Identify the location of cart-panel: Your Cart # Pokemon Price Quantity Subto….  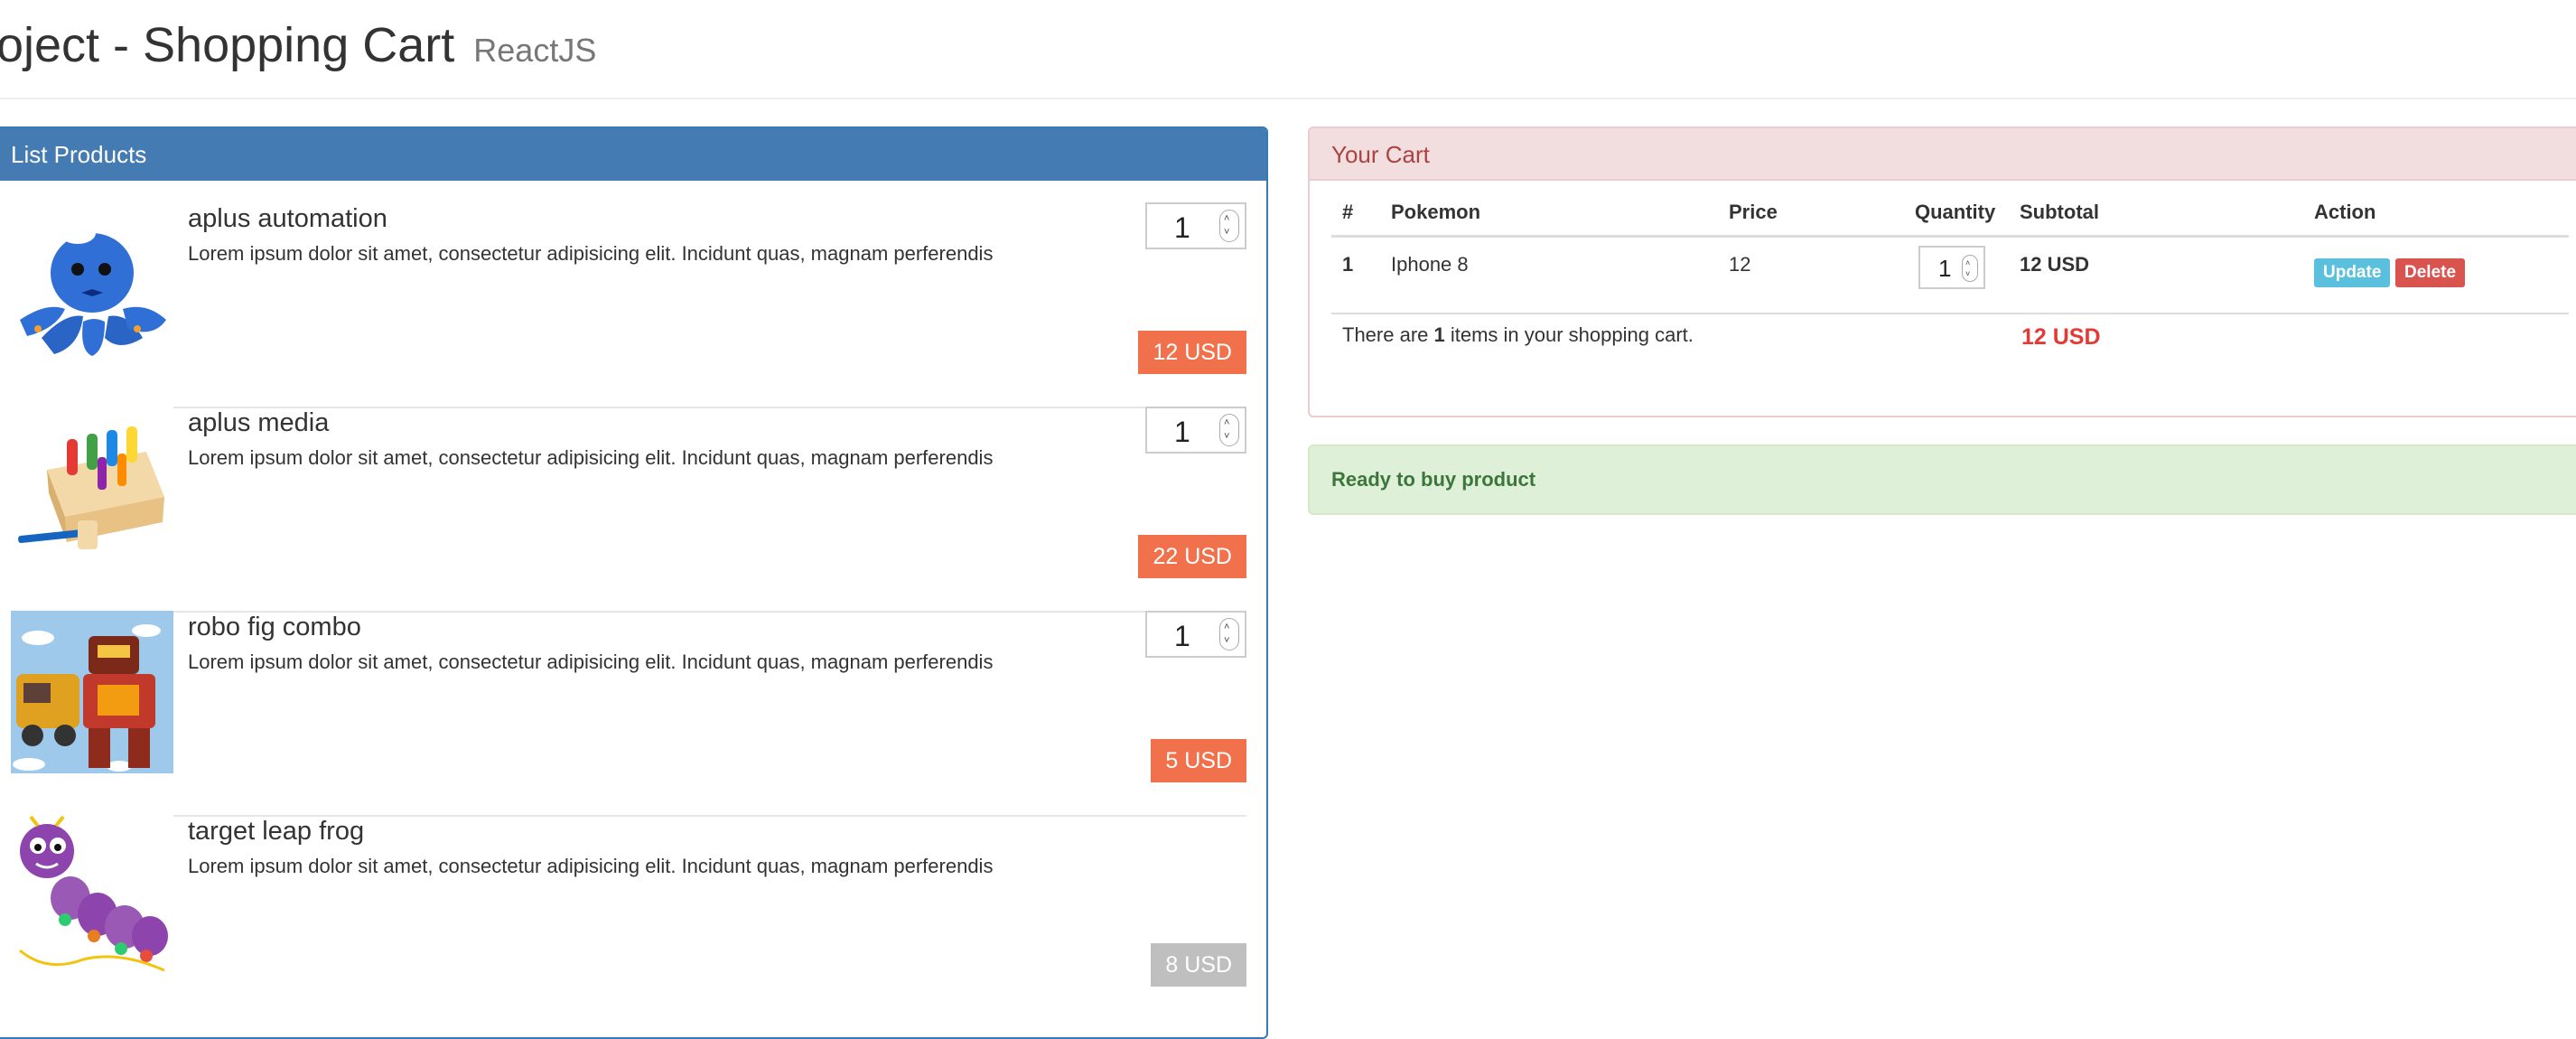
(1942, 271).